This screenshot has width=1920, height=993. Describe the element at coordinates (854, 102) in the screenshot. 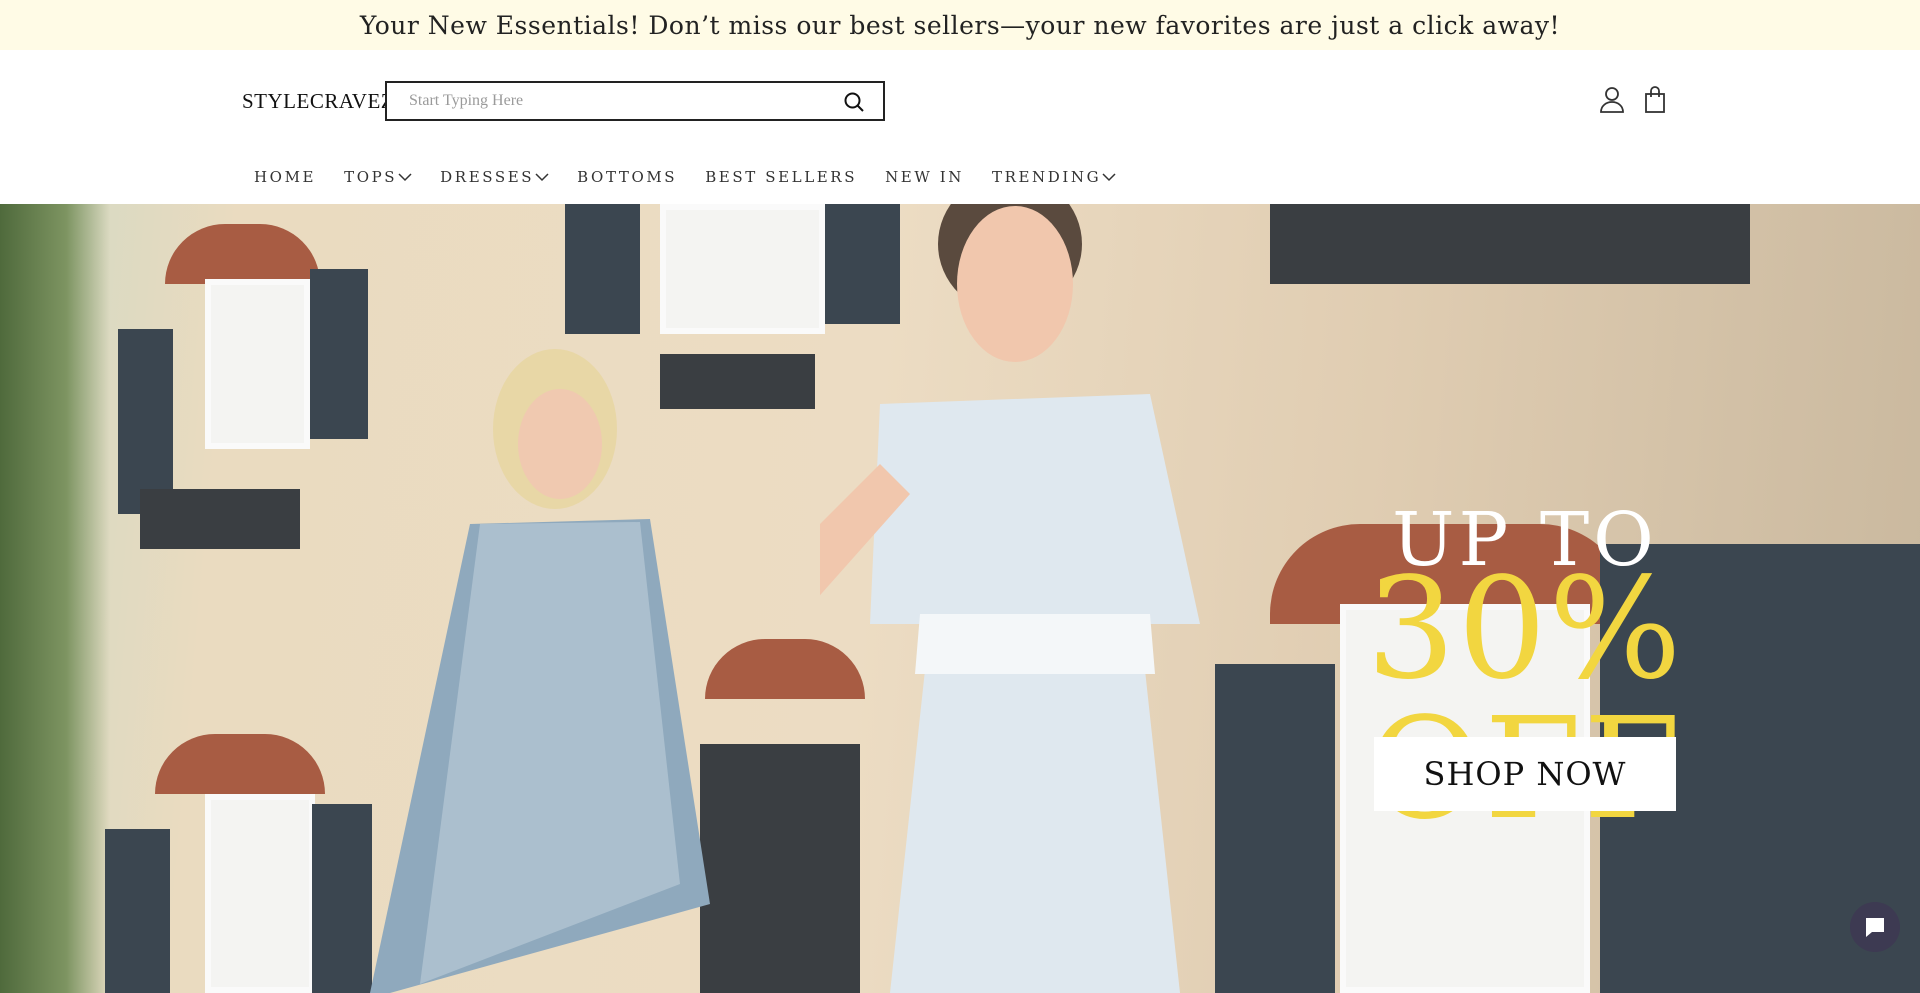

I see `search-icon` at that location.